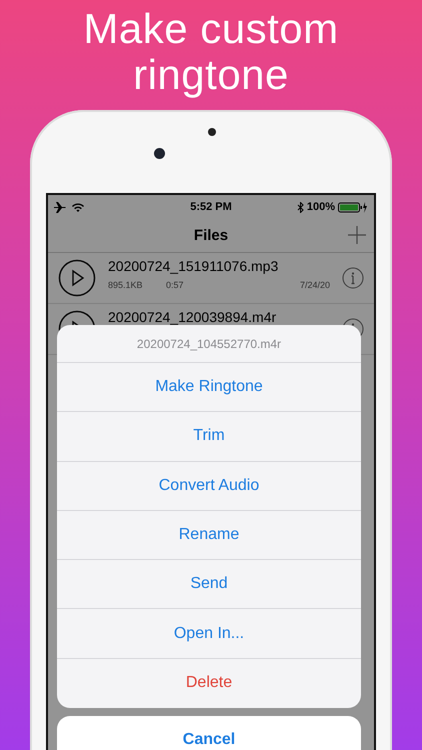 The height and width of the screenshot is (750, 422). Describe the element at coordinates (159, 153) in the screenshot. I see `camera-dot` at that location.